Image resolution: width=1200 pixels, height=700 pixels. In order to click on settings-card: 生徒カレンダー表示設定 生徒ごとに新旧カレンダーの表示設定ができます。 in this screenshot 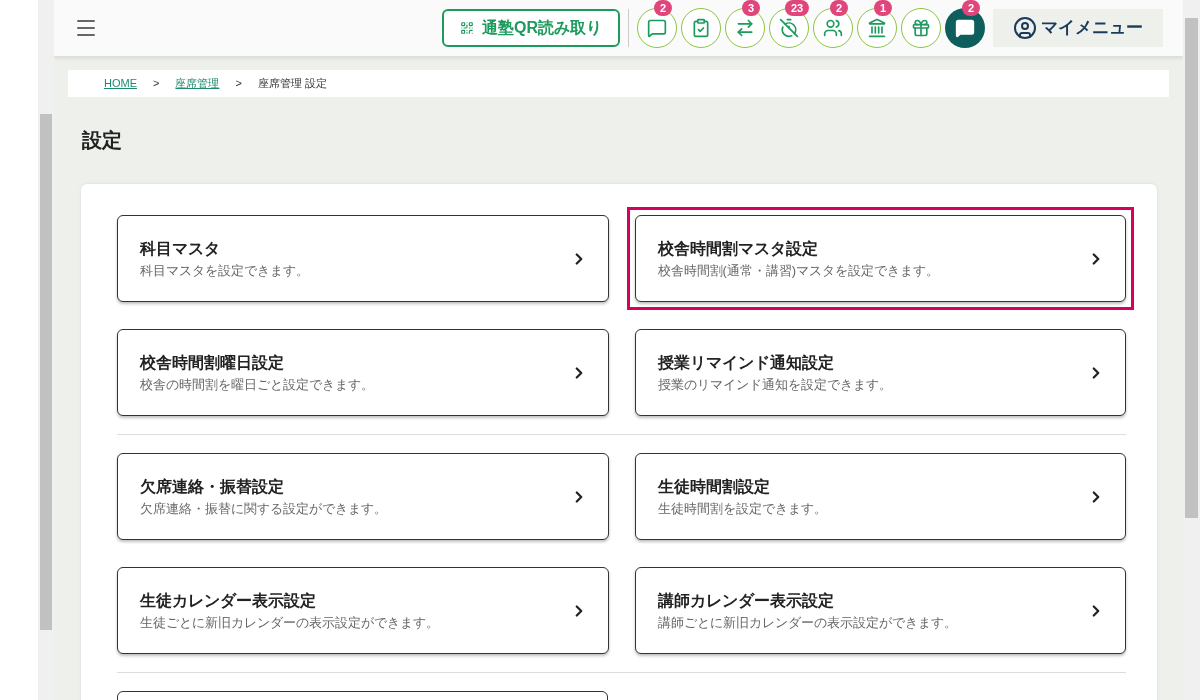, I will do `click(363, 610)`.